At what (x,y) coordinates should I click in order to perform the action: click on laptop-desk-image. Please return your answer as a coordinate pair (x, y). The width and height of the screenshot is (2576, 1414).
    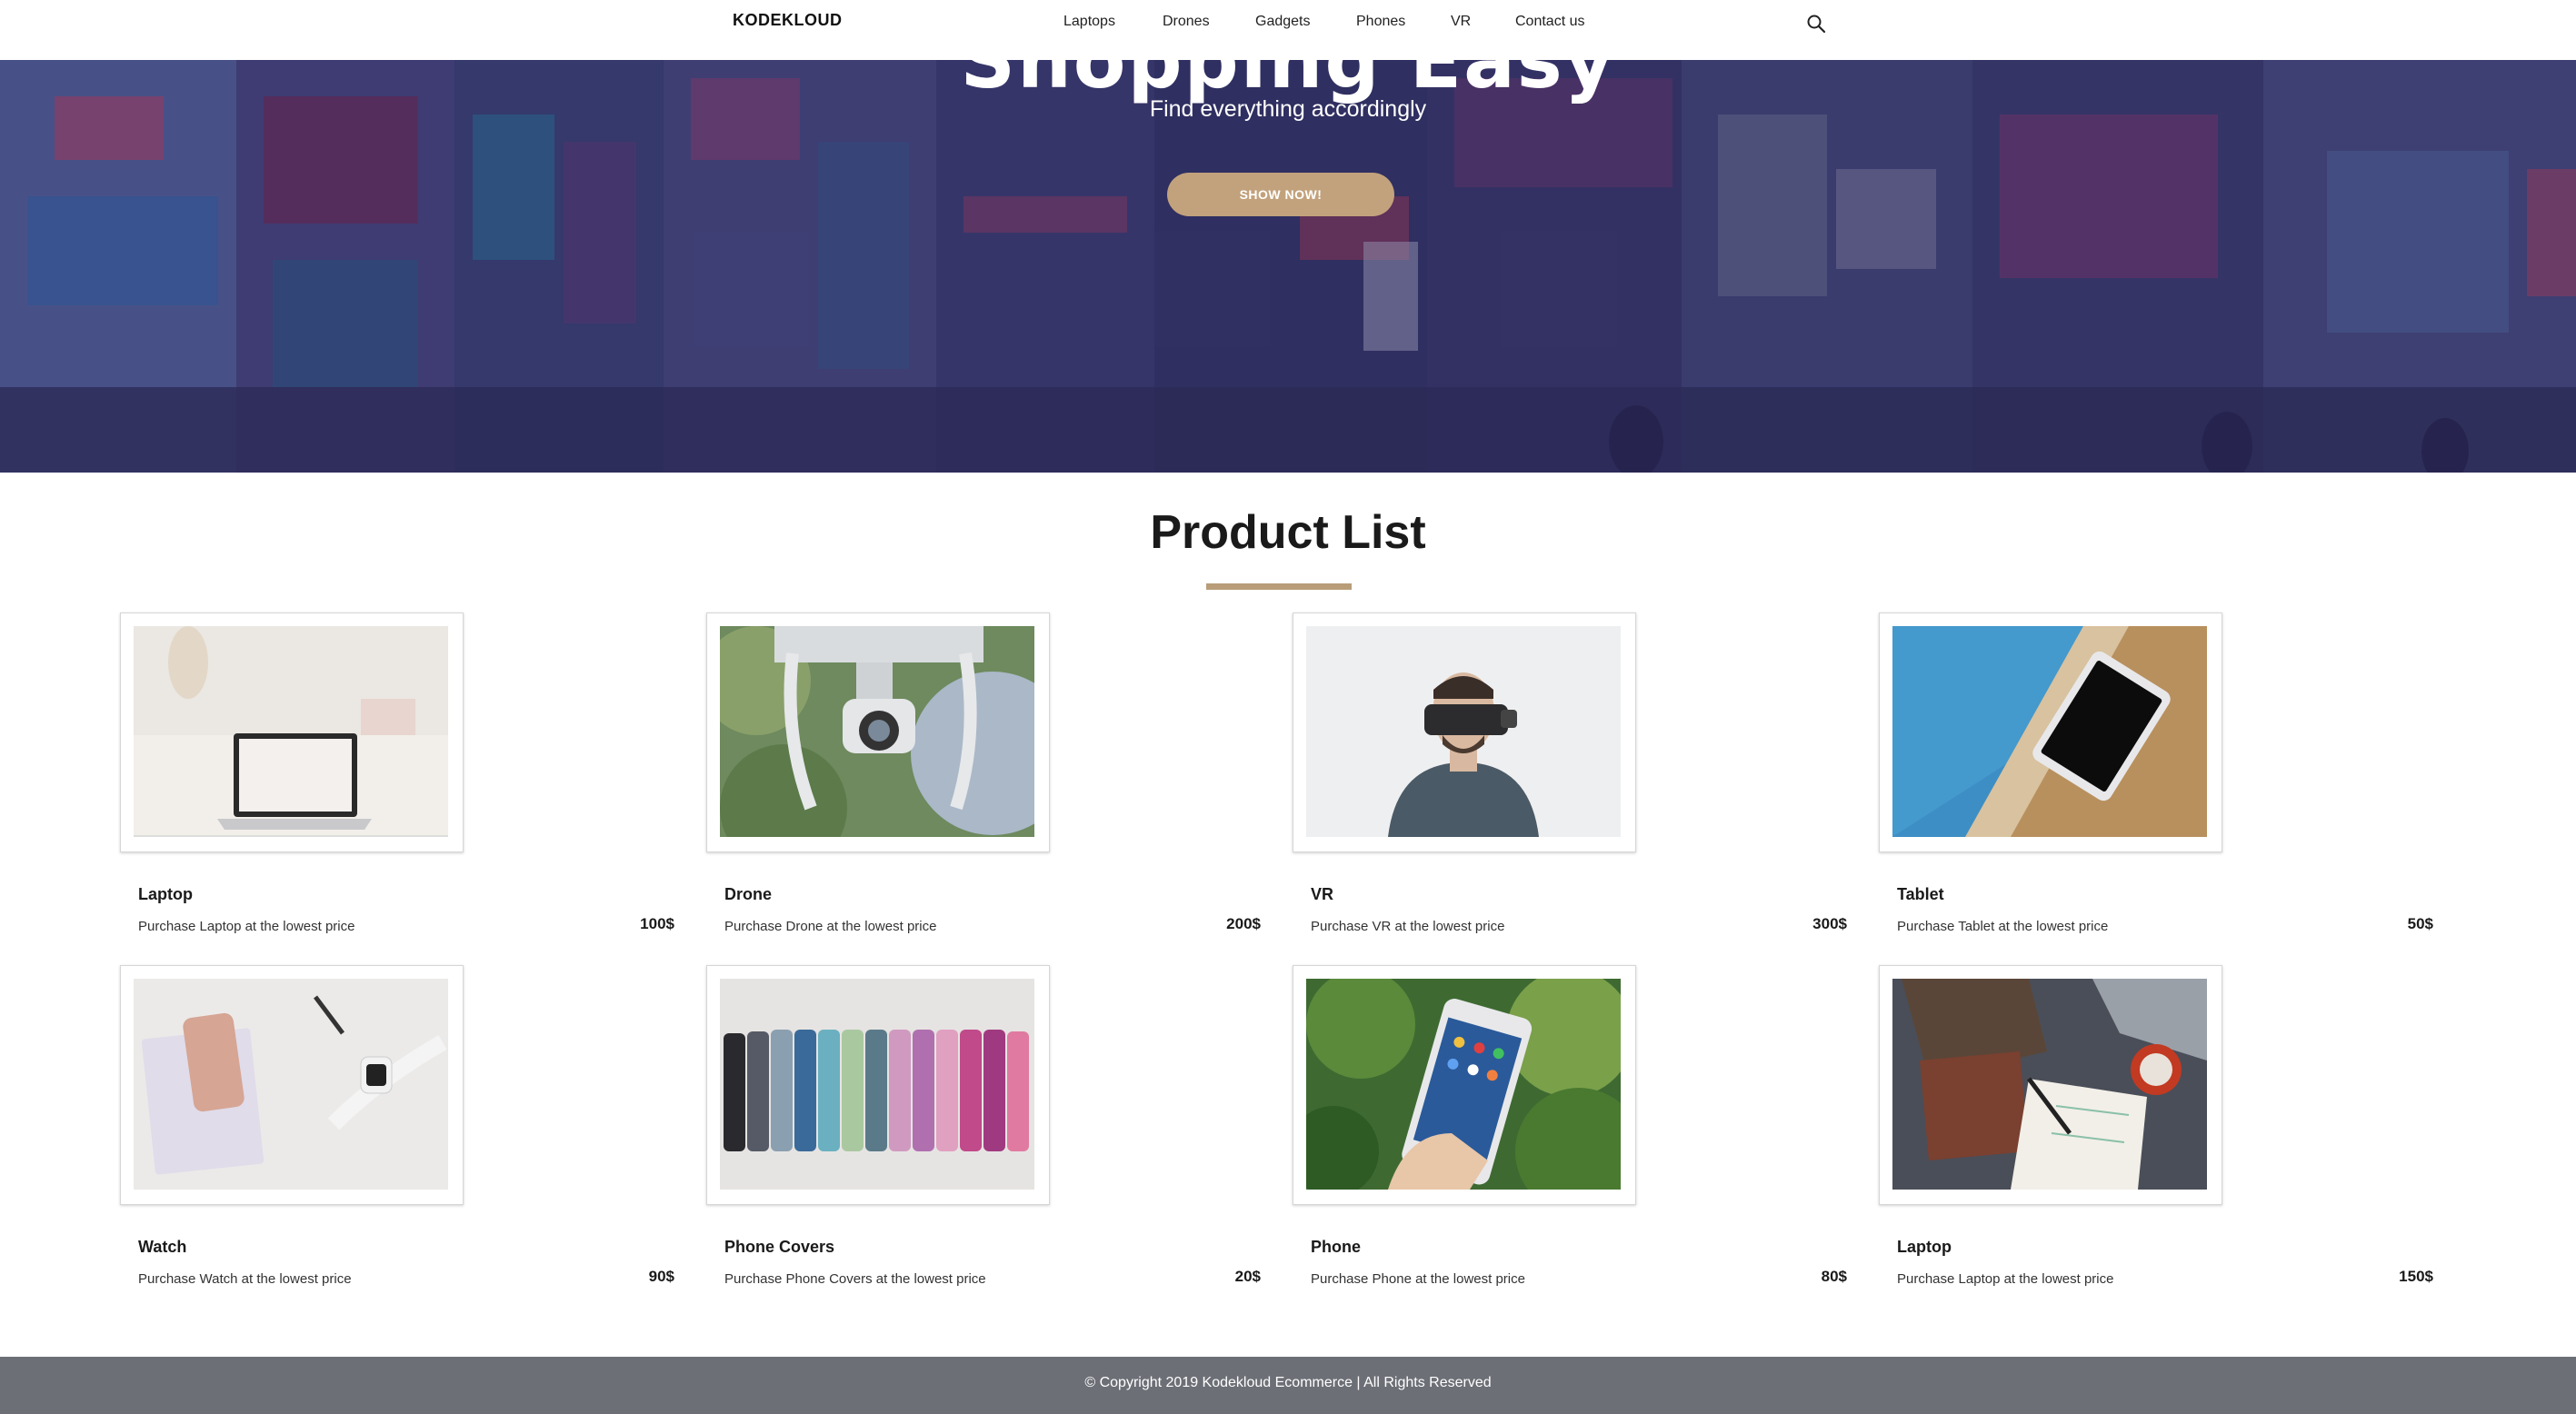
    Looking at the image, I should click on (2049, 1085).